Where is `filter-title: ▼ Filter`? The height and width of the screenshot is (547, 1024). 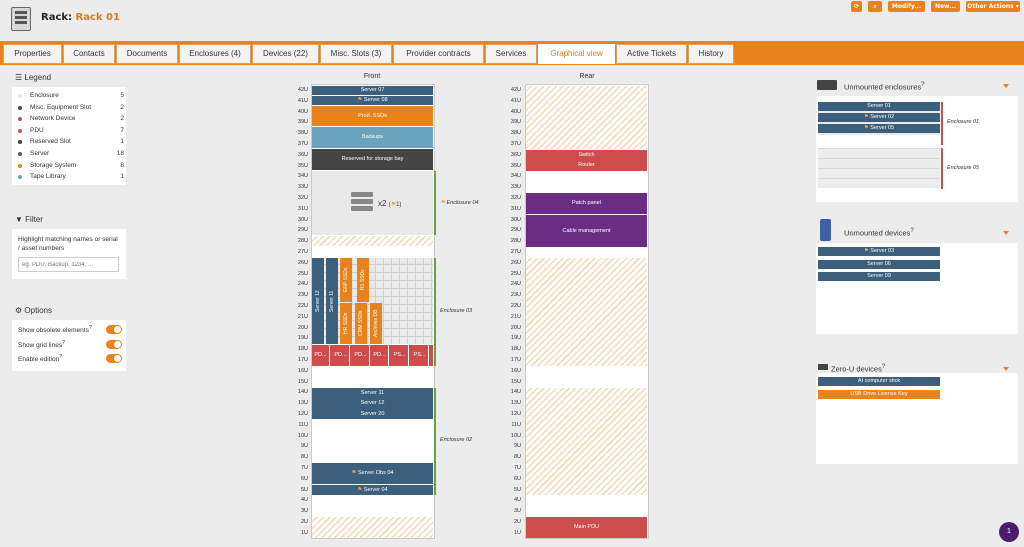
filter-title: ▼ Filter is located at coordinates (29, 219).